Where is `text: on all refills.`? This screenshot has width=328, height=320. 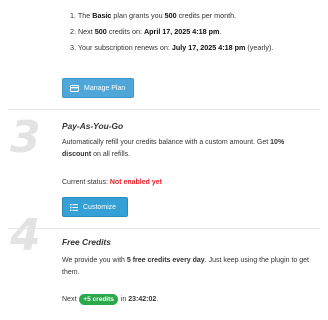
text: on all refills. is located at coordinates (111, 154).